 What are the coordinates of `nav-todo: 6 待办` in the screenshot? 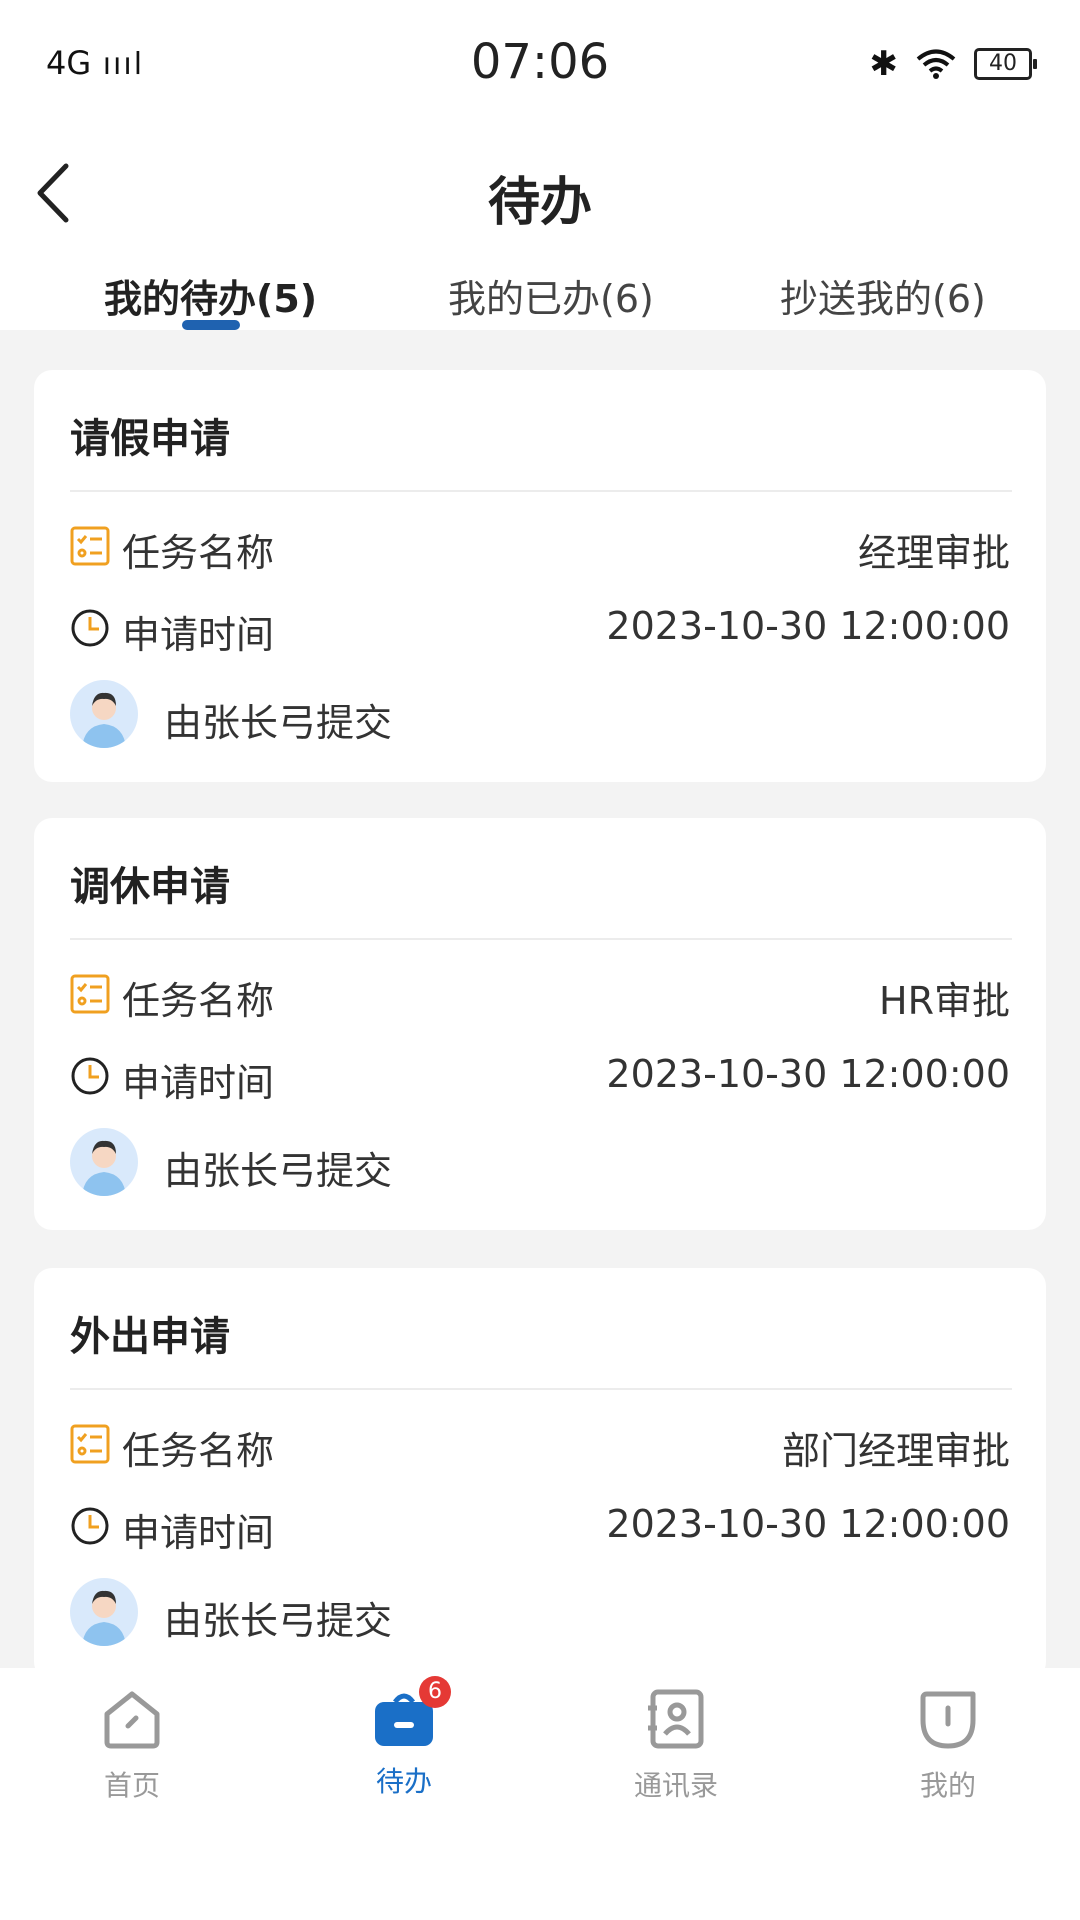 It's located at (404, 1738).